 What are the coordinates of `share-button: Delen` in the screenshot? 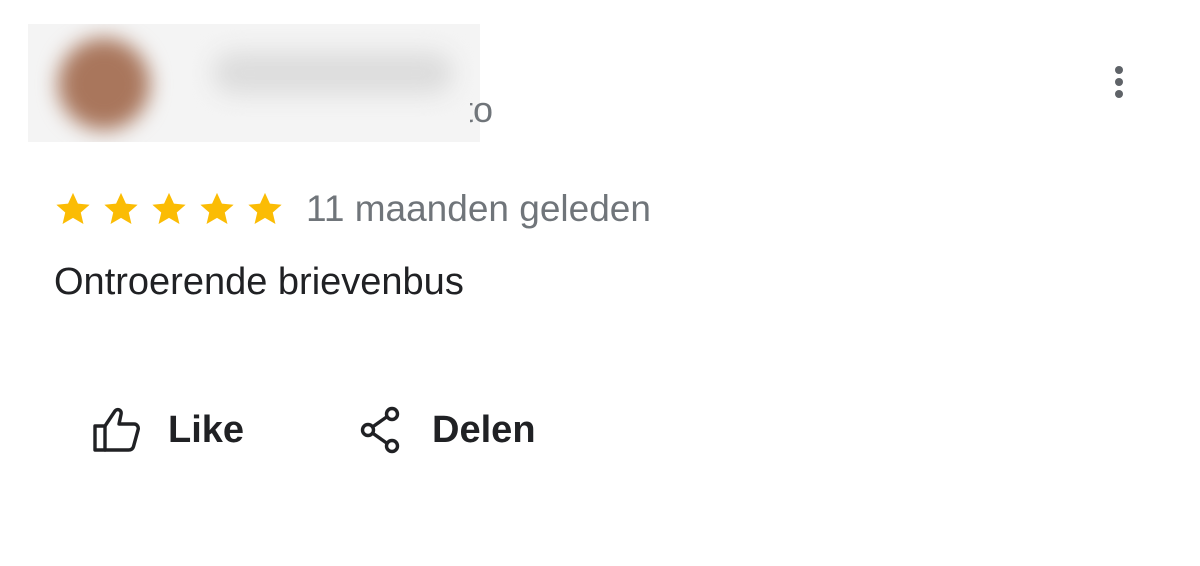 It's located at (446, 430).